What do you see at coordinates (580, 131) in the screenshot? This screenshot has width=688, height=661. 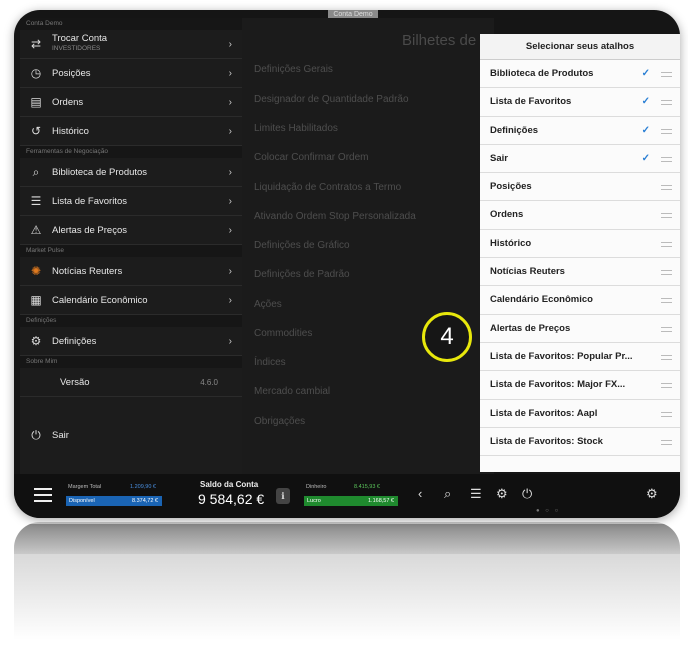 I see `shortcut-row: Definições ✓` at bounding box center [580, 131].